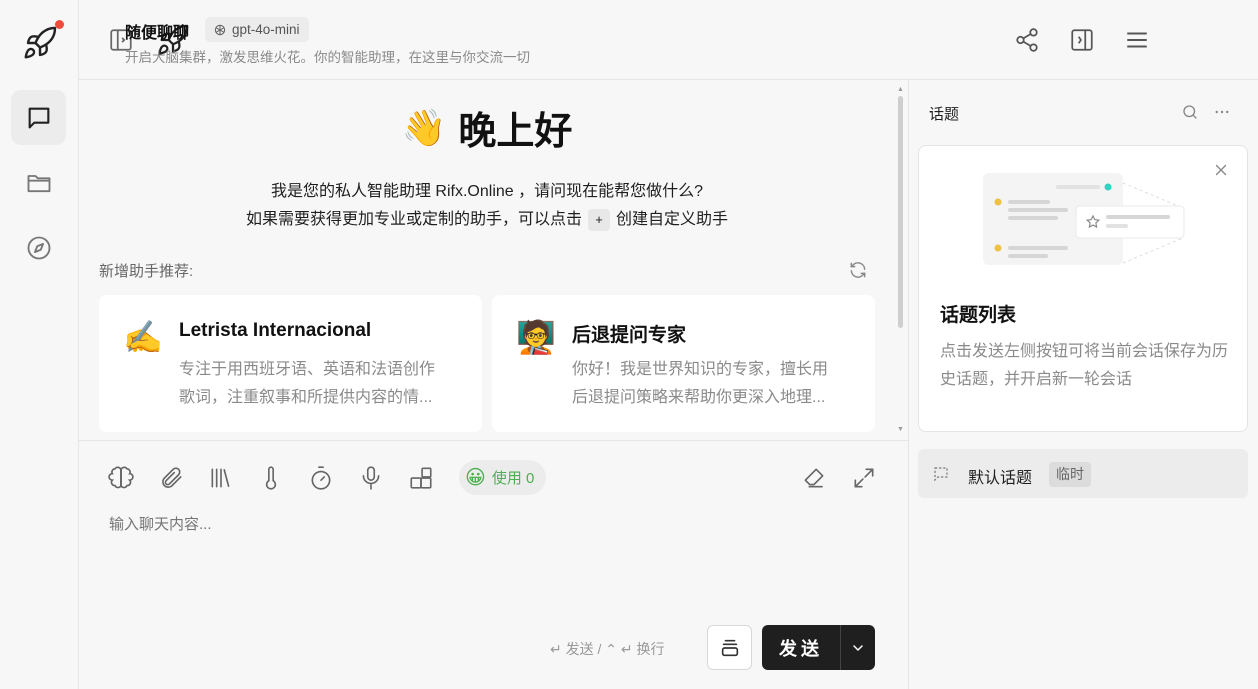 The height and width of the screenshot is (689, 1258). Describe the element at coordinates (1223, 113) in the screenshot. I see `more-icon` at that location.